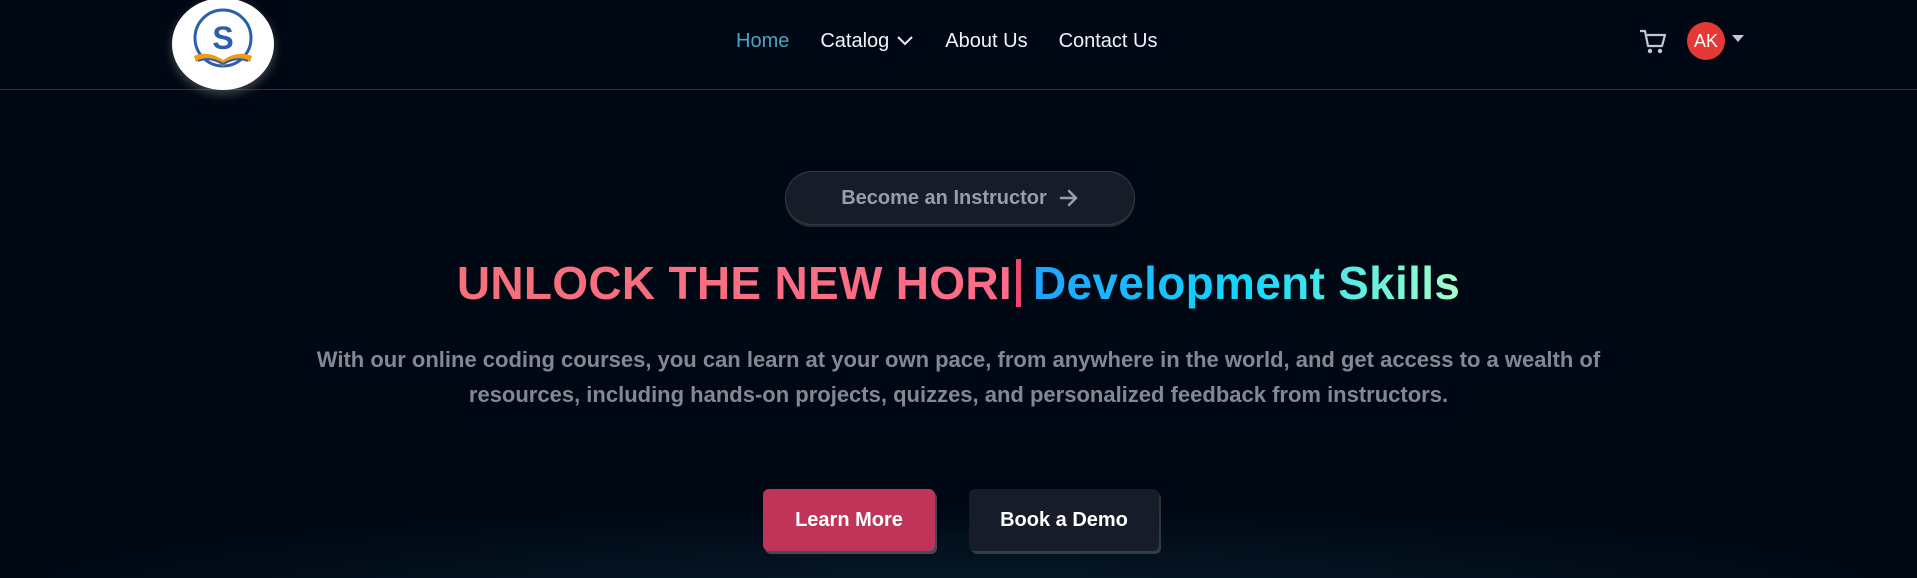 The width and height of the screenshot is (1917, 578). Describe the element at coordinates (1246, 283) in the screenshot. I see `headline-highlight-text: Development Skills` at that location.